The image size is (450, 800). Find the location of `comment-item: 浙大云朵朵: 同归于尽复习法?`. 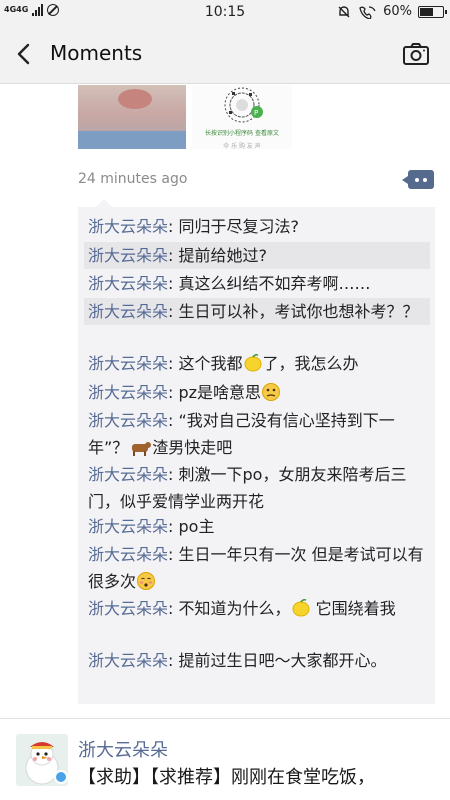

comment-item: 浙大云朵朵: 同归于尽复习法? is located at coordinates (257, 226).